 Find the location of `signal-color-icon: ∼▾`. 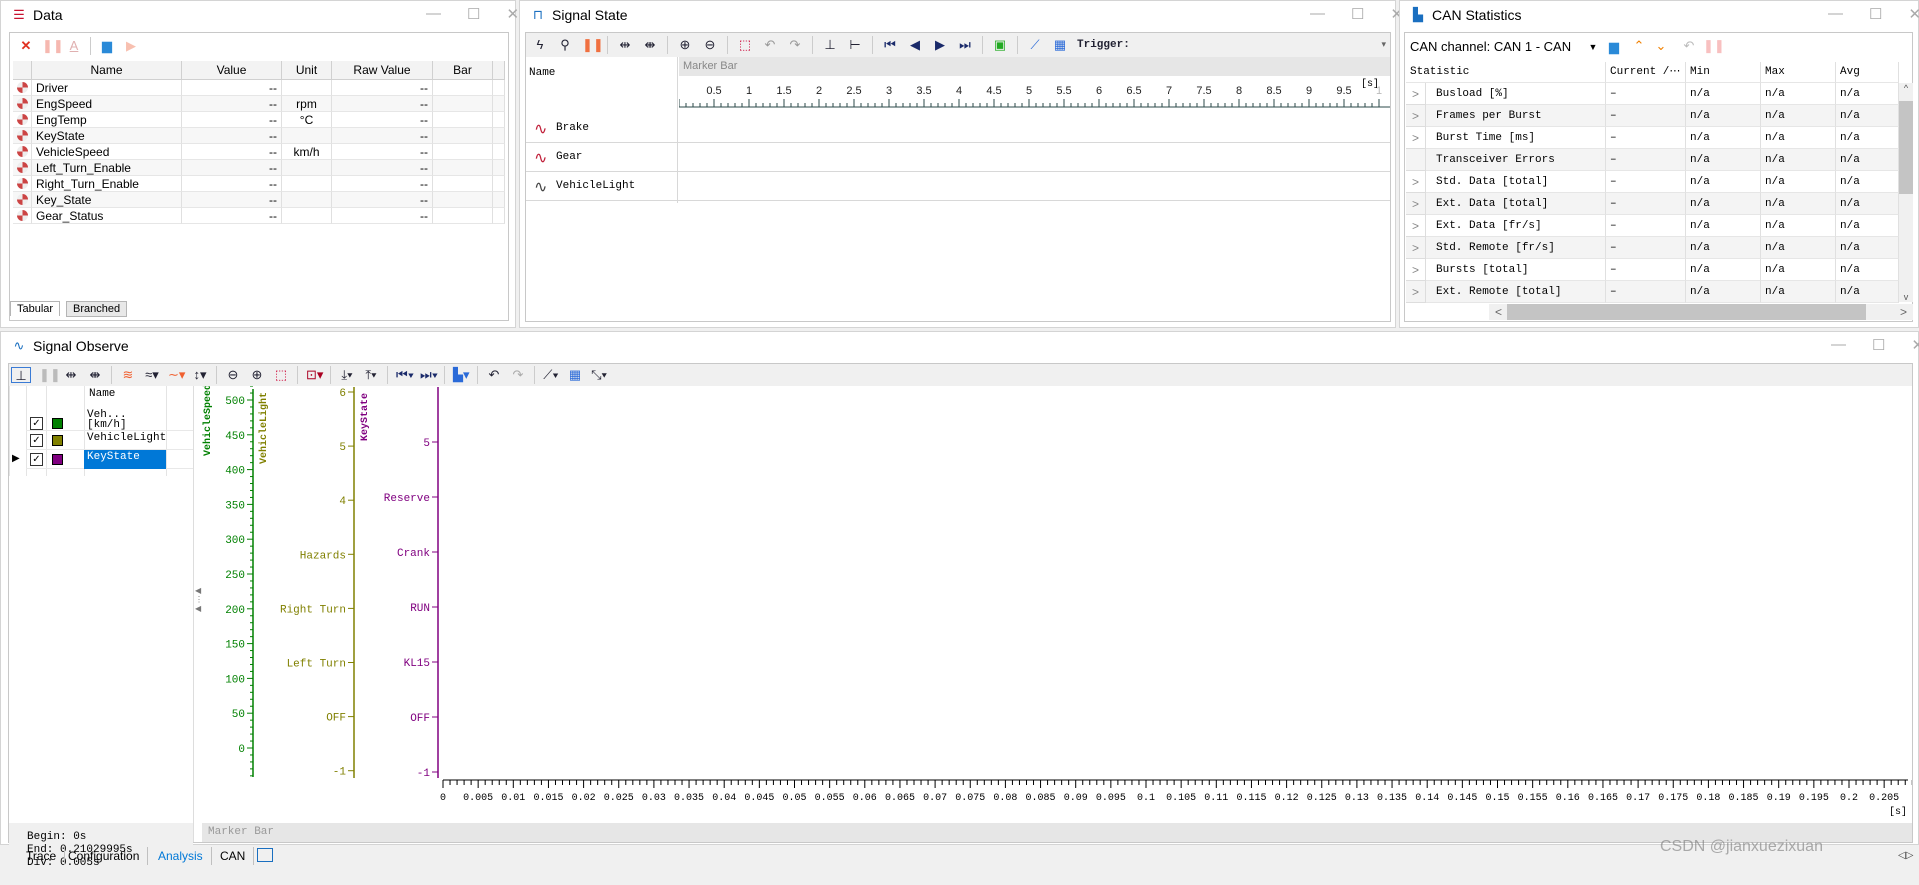

signal-color-icon: ∼▾ is located at coordinates (176, 375).